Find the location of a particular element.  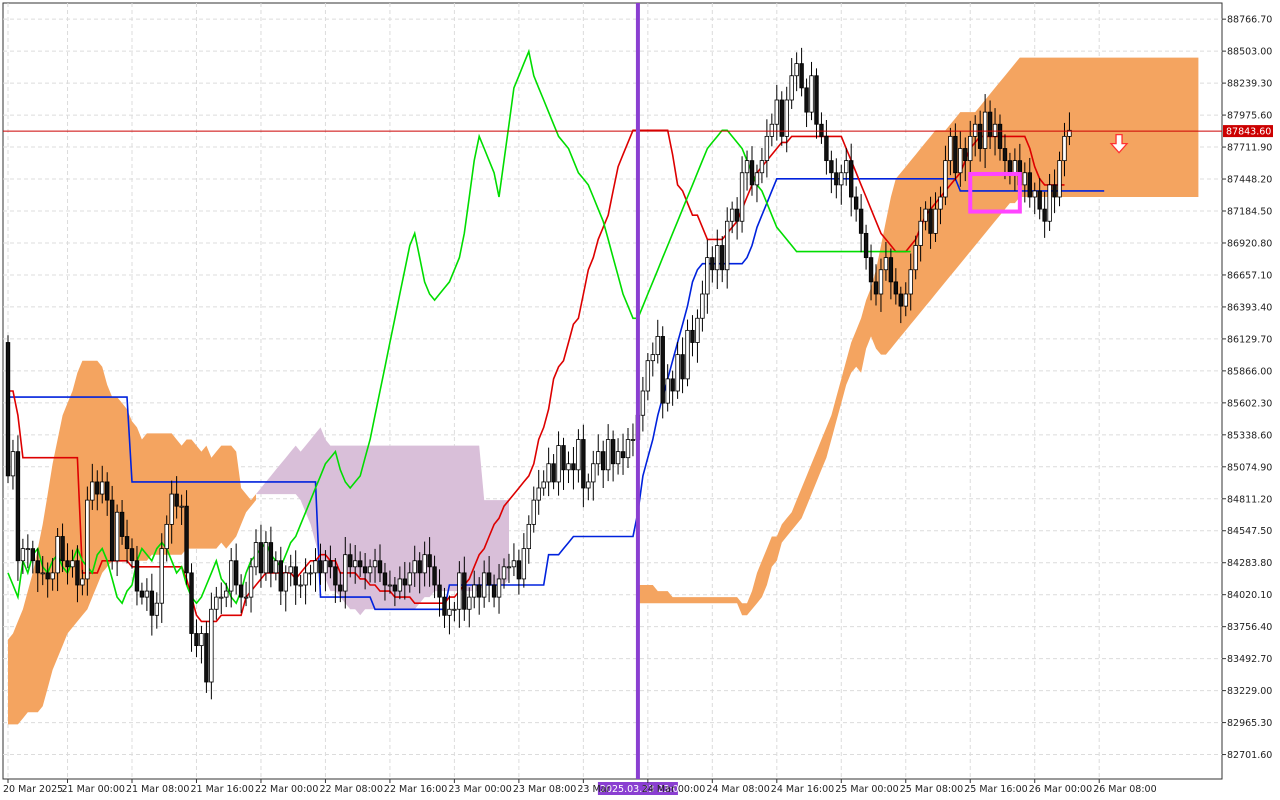

y-tick-label: 84811.20 is located at coordinates (1249, 499).